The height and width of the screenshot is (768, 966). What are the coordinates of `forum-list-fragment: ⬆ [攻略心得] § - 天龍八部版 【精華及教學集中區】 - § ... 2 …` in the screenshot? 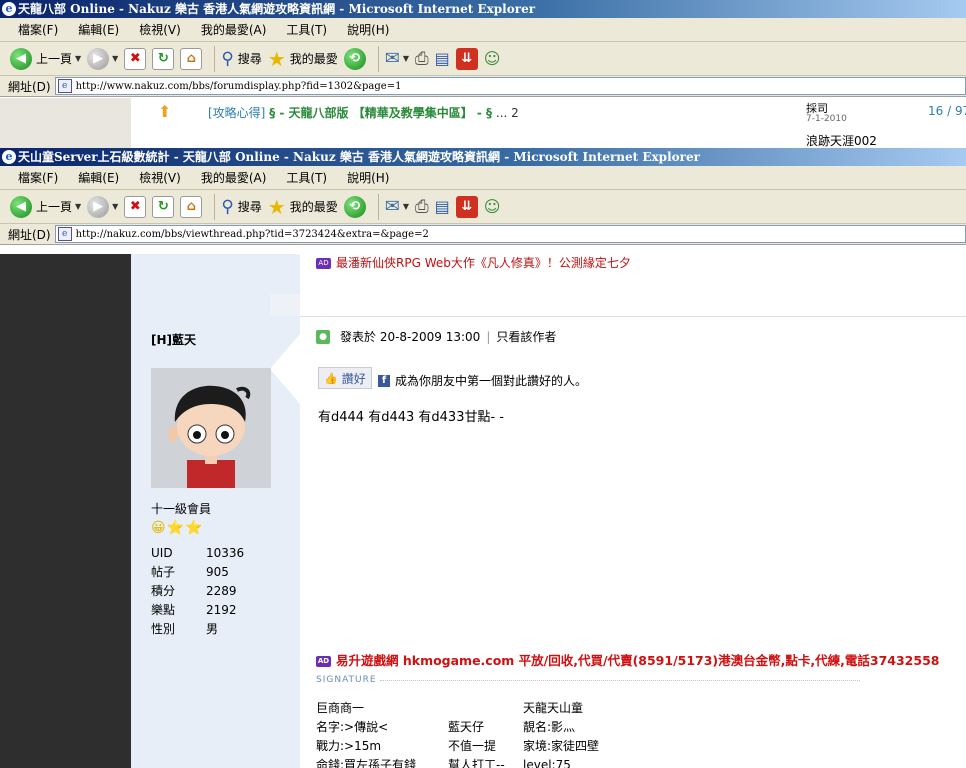 It's located at (483, 123).